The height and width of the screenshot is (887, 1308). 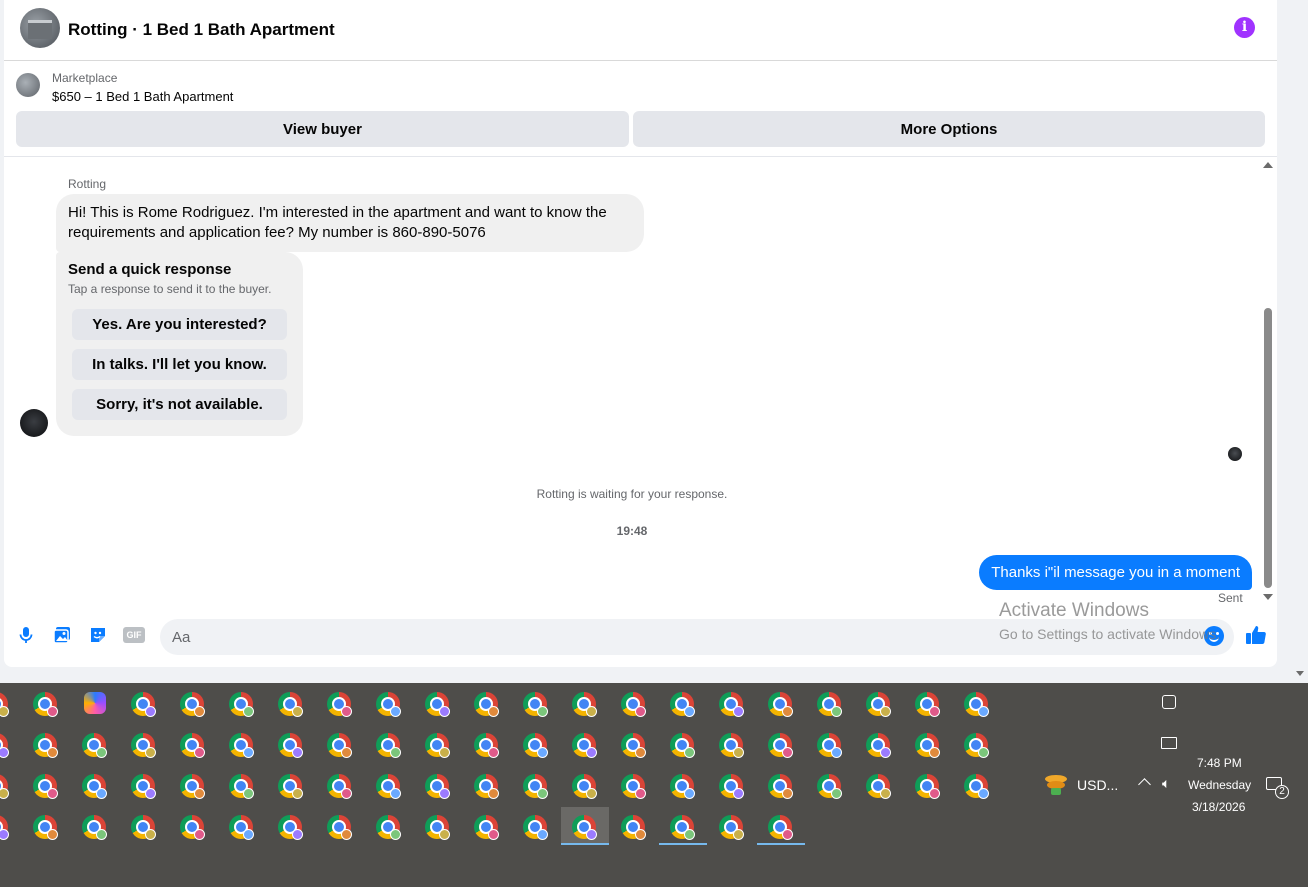 I want to click on photo-icon, so click(x=62, y=635).